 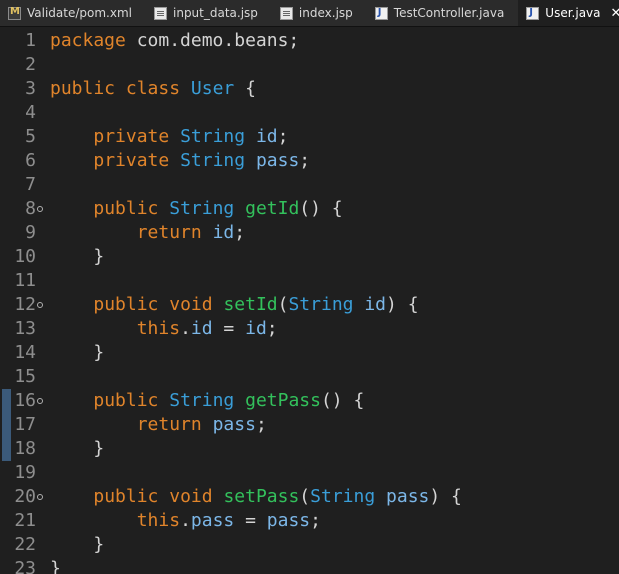 I want to click on tab-index-jsp: index.jsp, so click(x=319, y=13).